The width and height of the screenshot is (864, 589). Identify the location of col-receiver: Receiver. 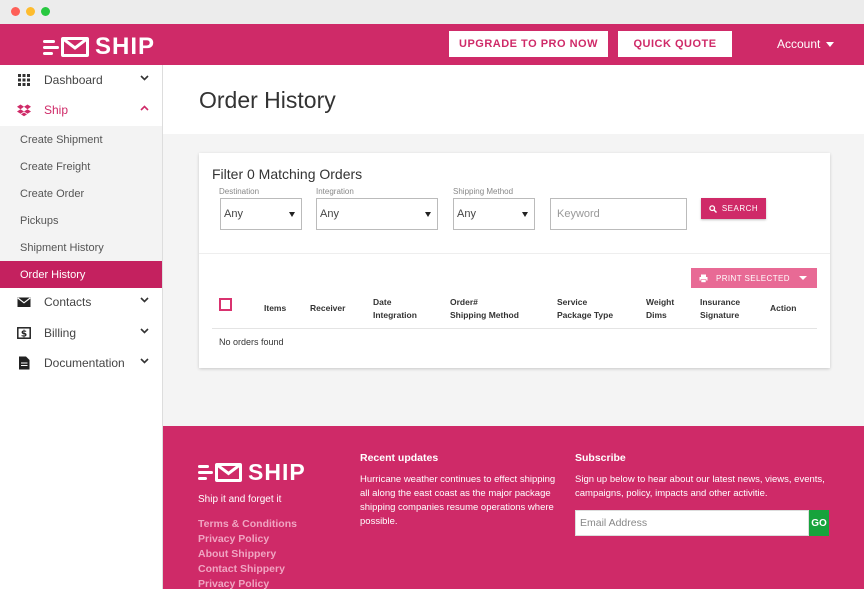
(327, 308).